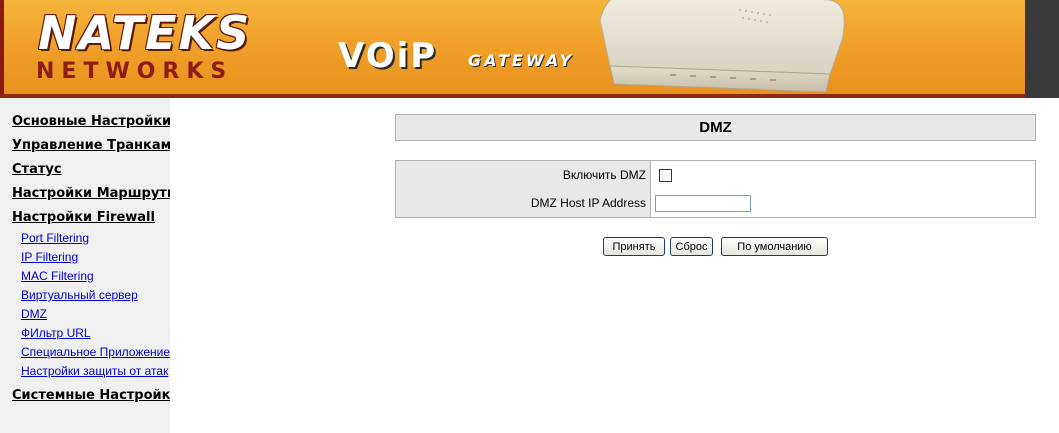  I want to click on enable-dmz-label: Включить DMZ, so click(523, 175).